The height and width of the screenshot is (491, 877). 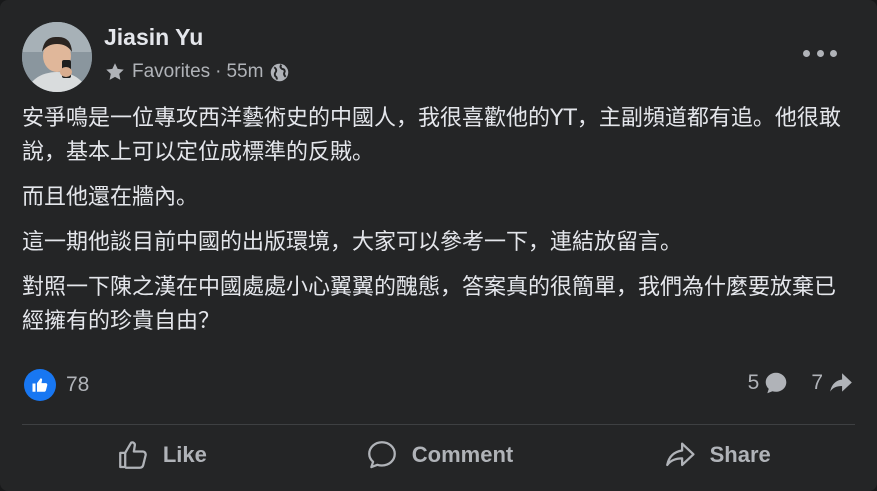 What do you see at coordinates (161, 455) in the screenshot?
I see `like-button: Like` at bounding box center [161, 455].